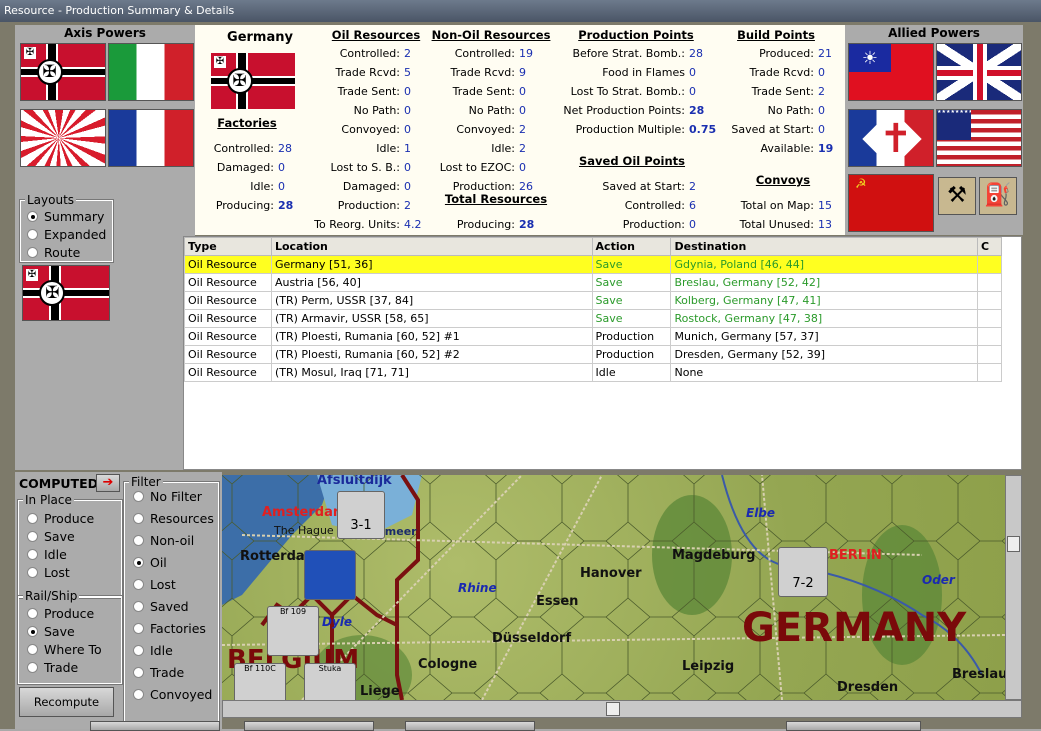  I want to click on filter-option-radio: Factories, so click(169, 628).